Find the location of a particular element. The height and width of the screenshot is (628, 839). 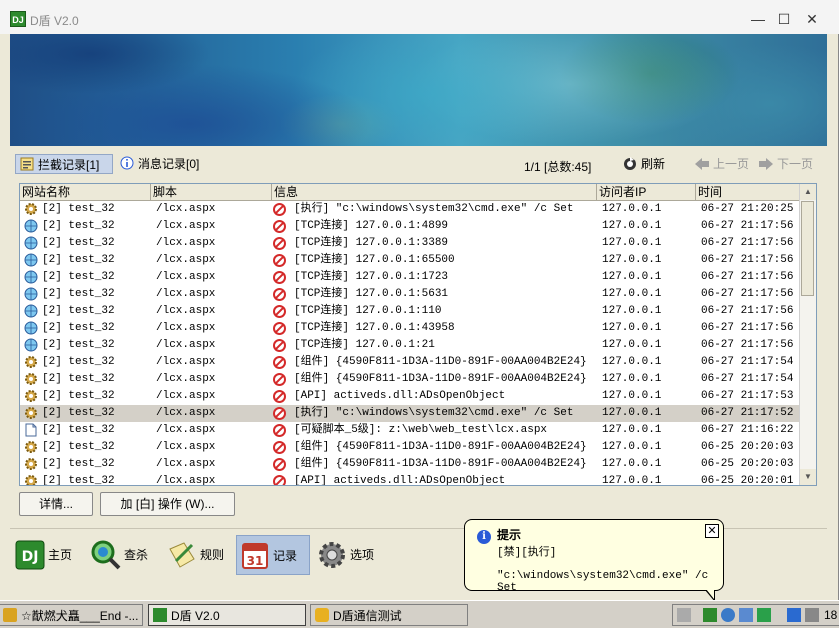

tray-clock: 18 is located at coordinates (830, 615).